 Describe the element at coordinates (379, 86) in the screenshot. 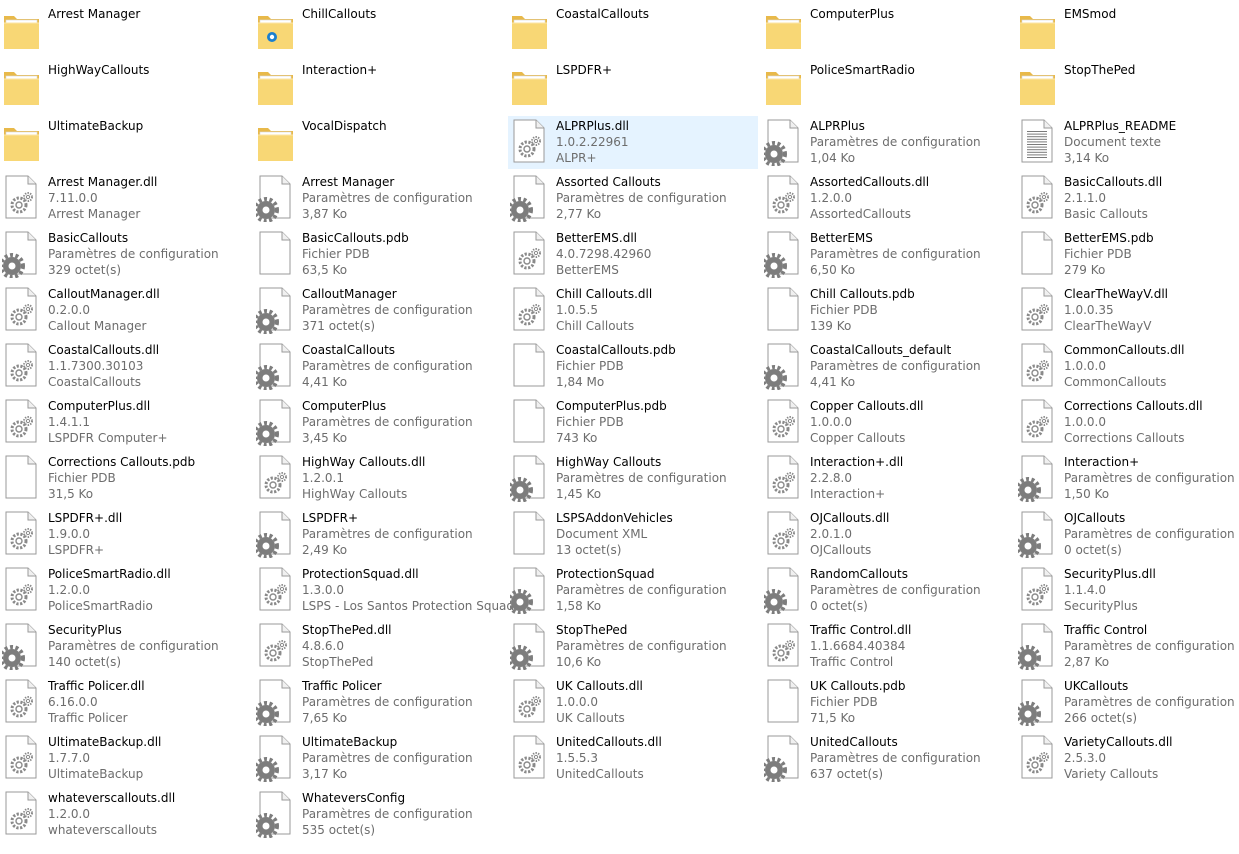

I see `file-item: Interaction+` at that location.